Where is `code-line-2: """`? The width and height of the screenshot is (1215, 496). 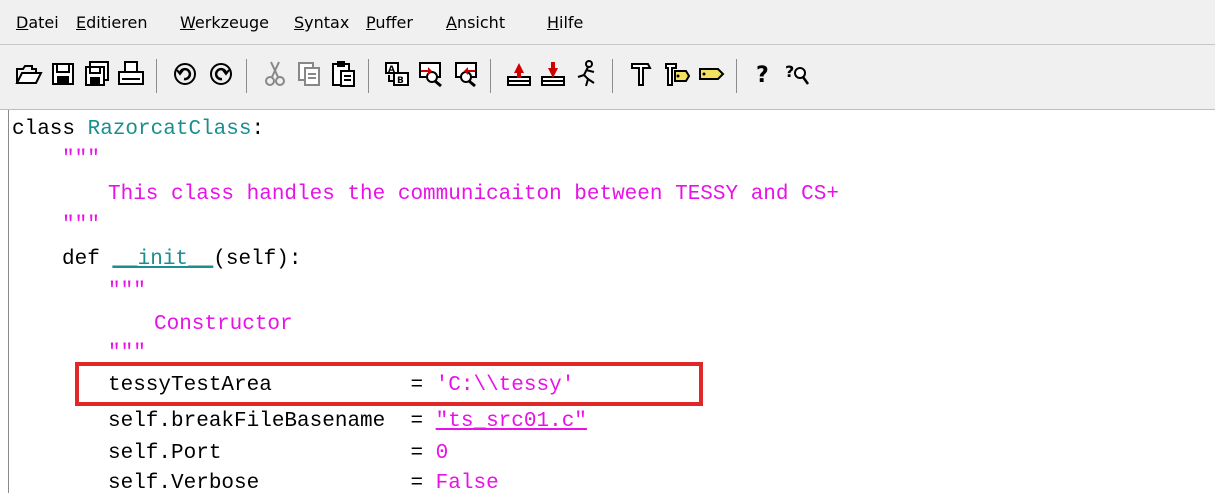
code-line-2: """ is located at coordinates (81, 159).